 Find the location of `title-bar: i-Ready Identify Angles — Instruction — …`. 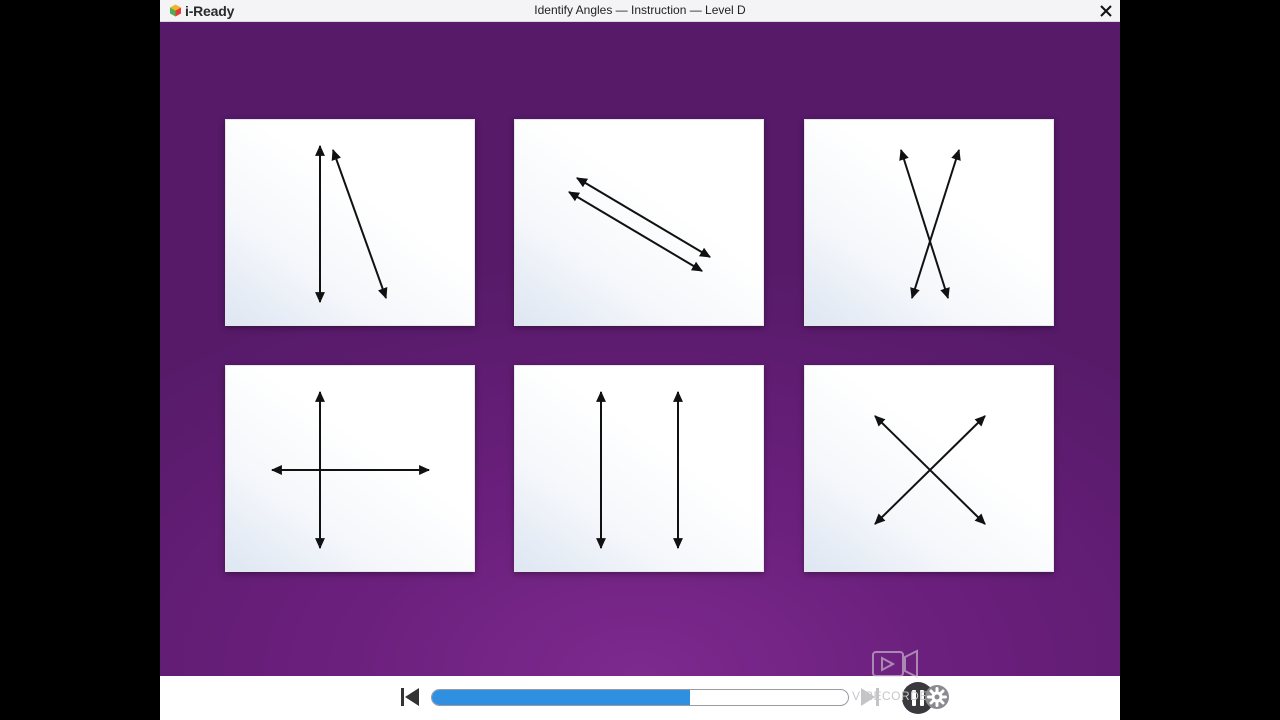

title-bar: i-Ready Identify Angles — Instruction — … is located at coordinates (640, 11).